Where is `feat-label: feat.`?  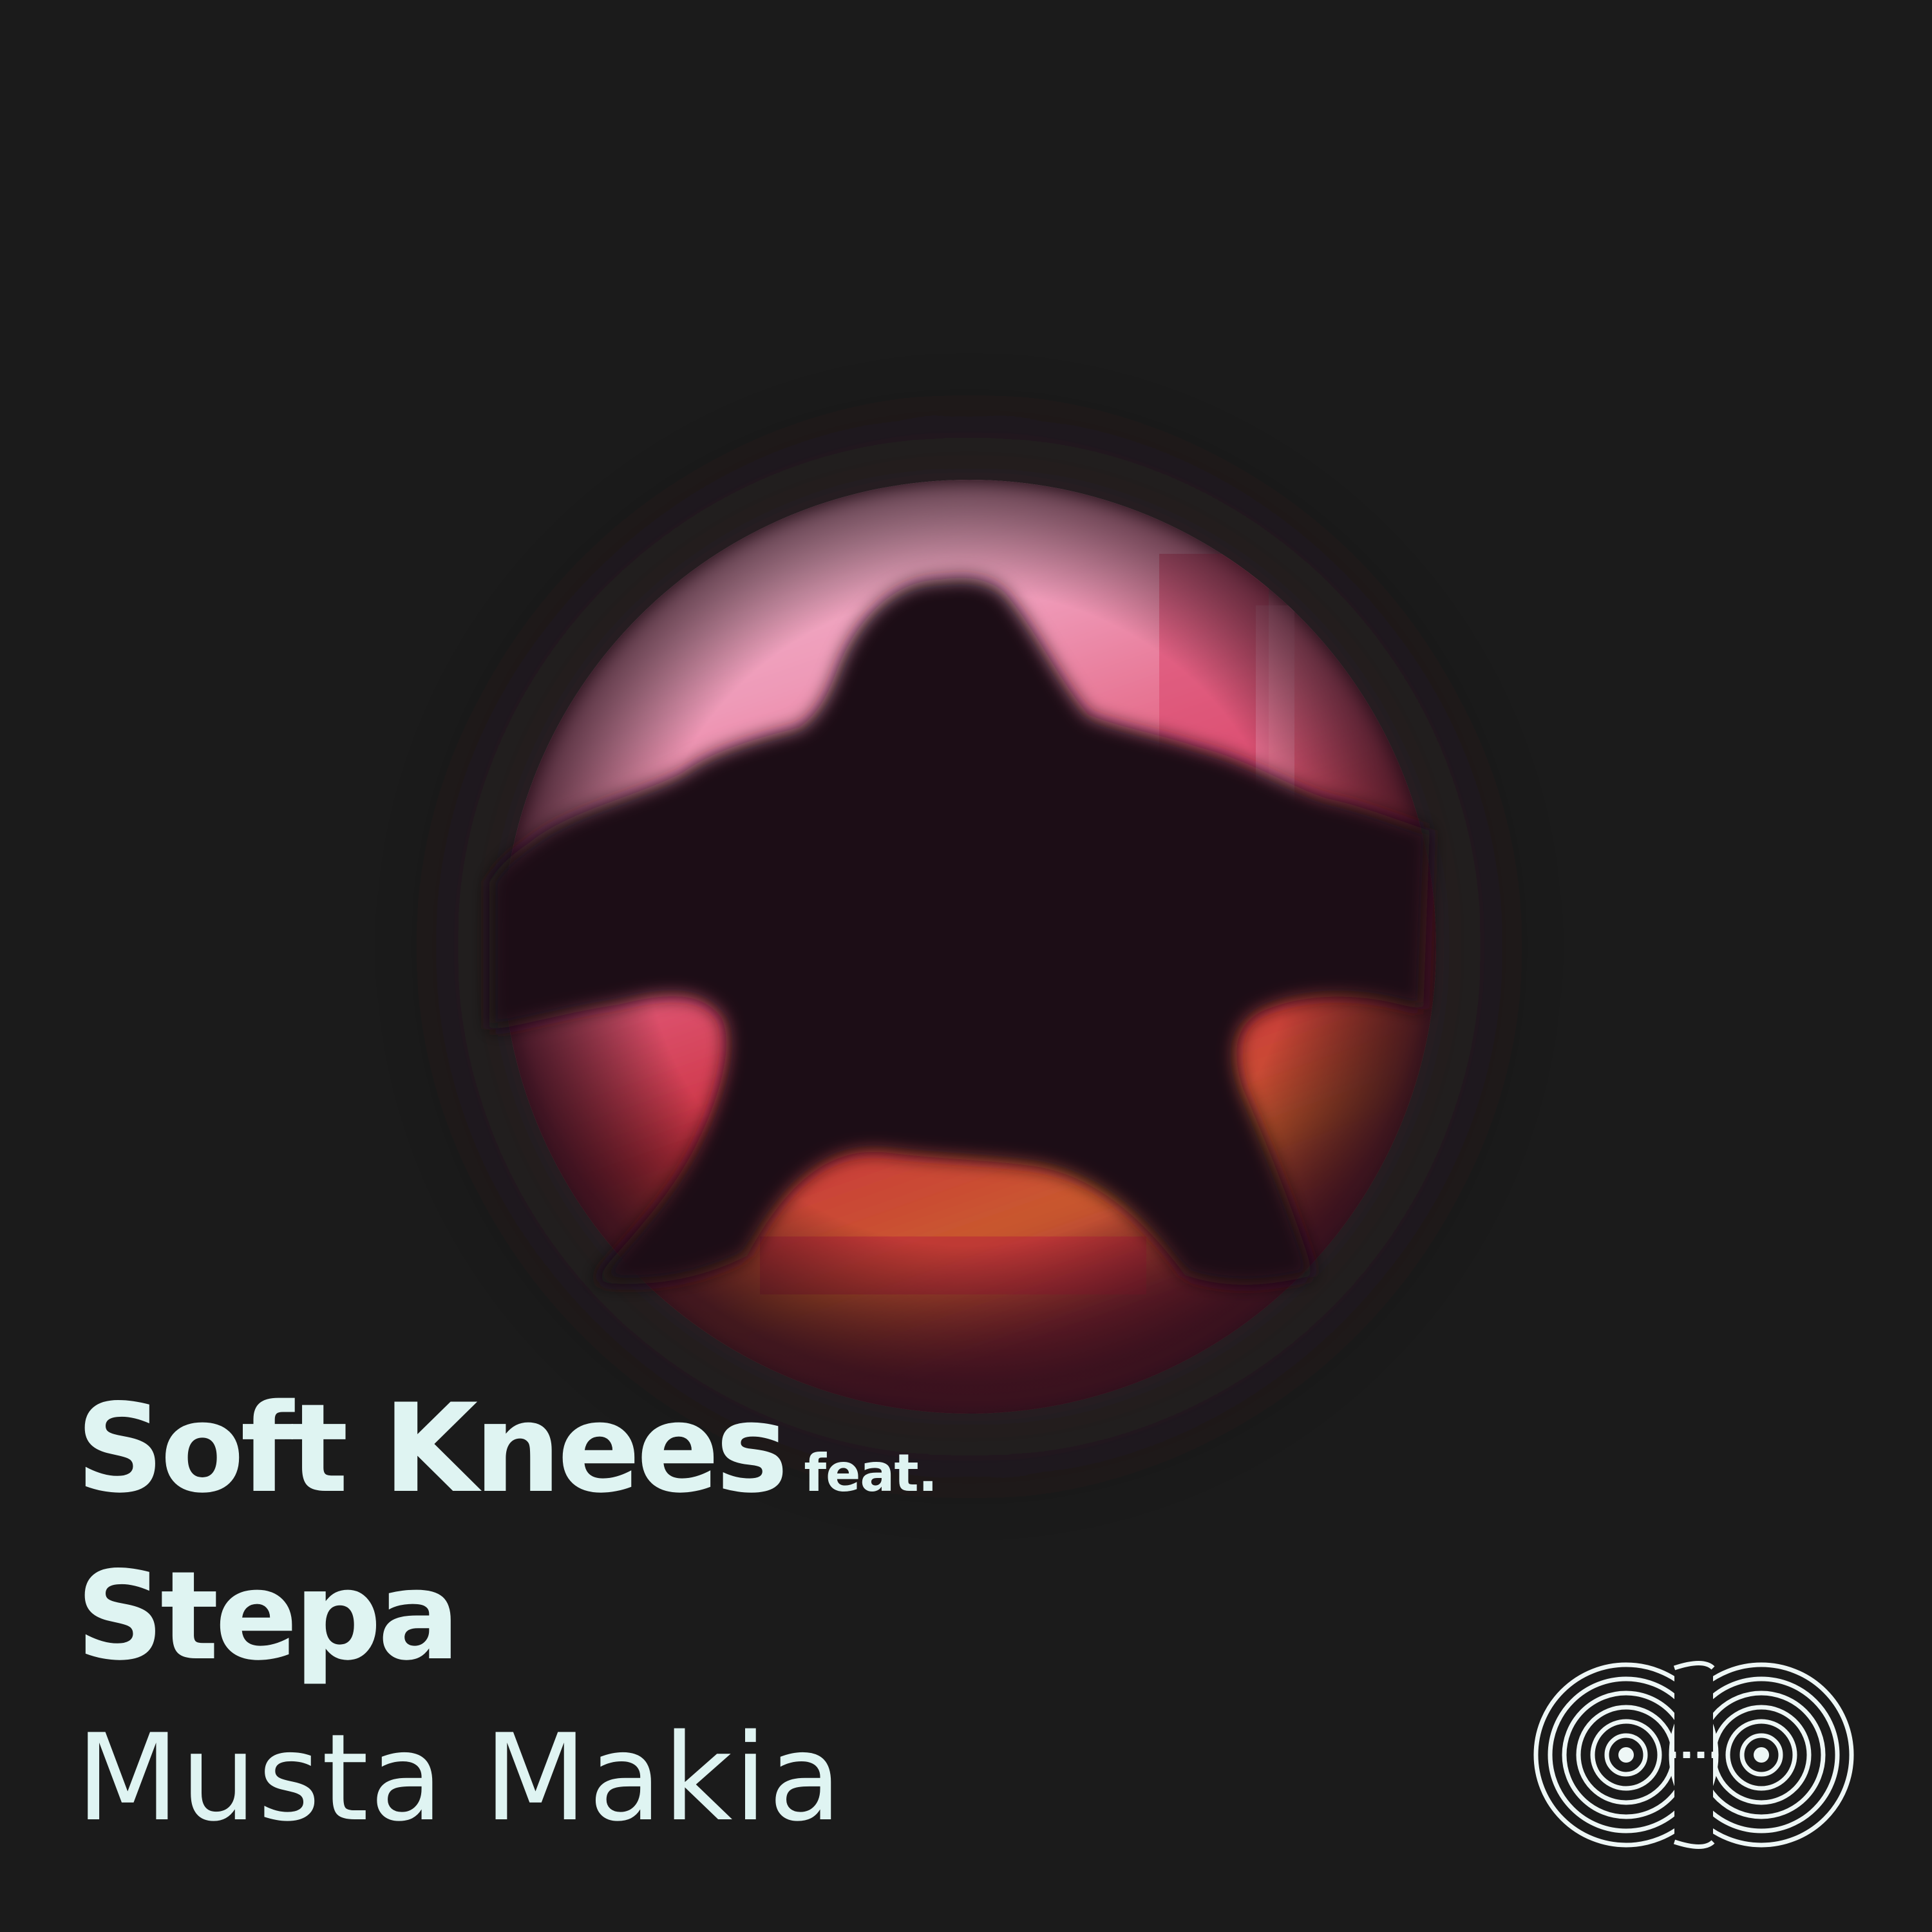
feat-label: feat. is located at coordinates (871, 1473).